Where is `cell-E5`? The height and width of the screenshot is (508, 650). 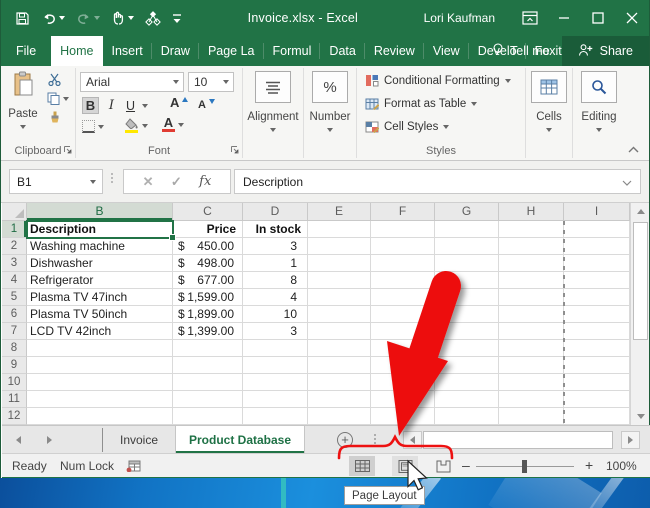
cell-E5 is located at coordinates (339, 297).